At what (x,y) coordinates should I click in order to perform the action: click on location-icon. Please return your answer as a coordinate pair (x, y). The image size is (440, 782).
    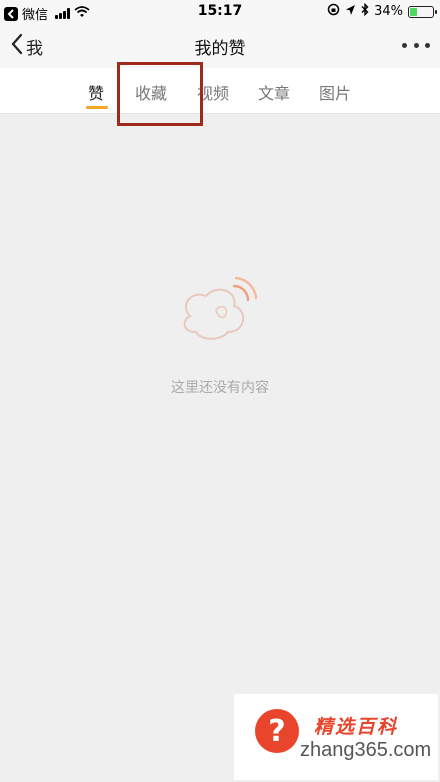
    Looking at the image, I should click on (350, 12).